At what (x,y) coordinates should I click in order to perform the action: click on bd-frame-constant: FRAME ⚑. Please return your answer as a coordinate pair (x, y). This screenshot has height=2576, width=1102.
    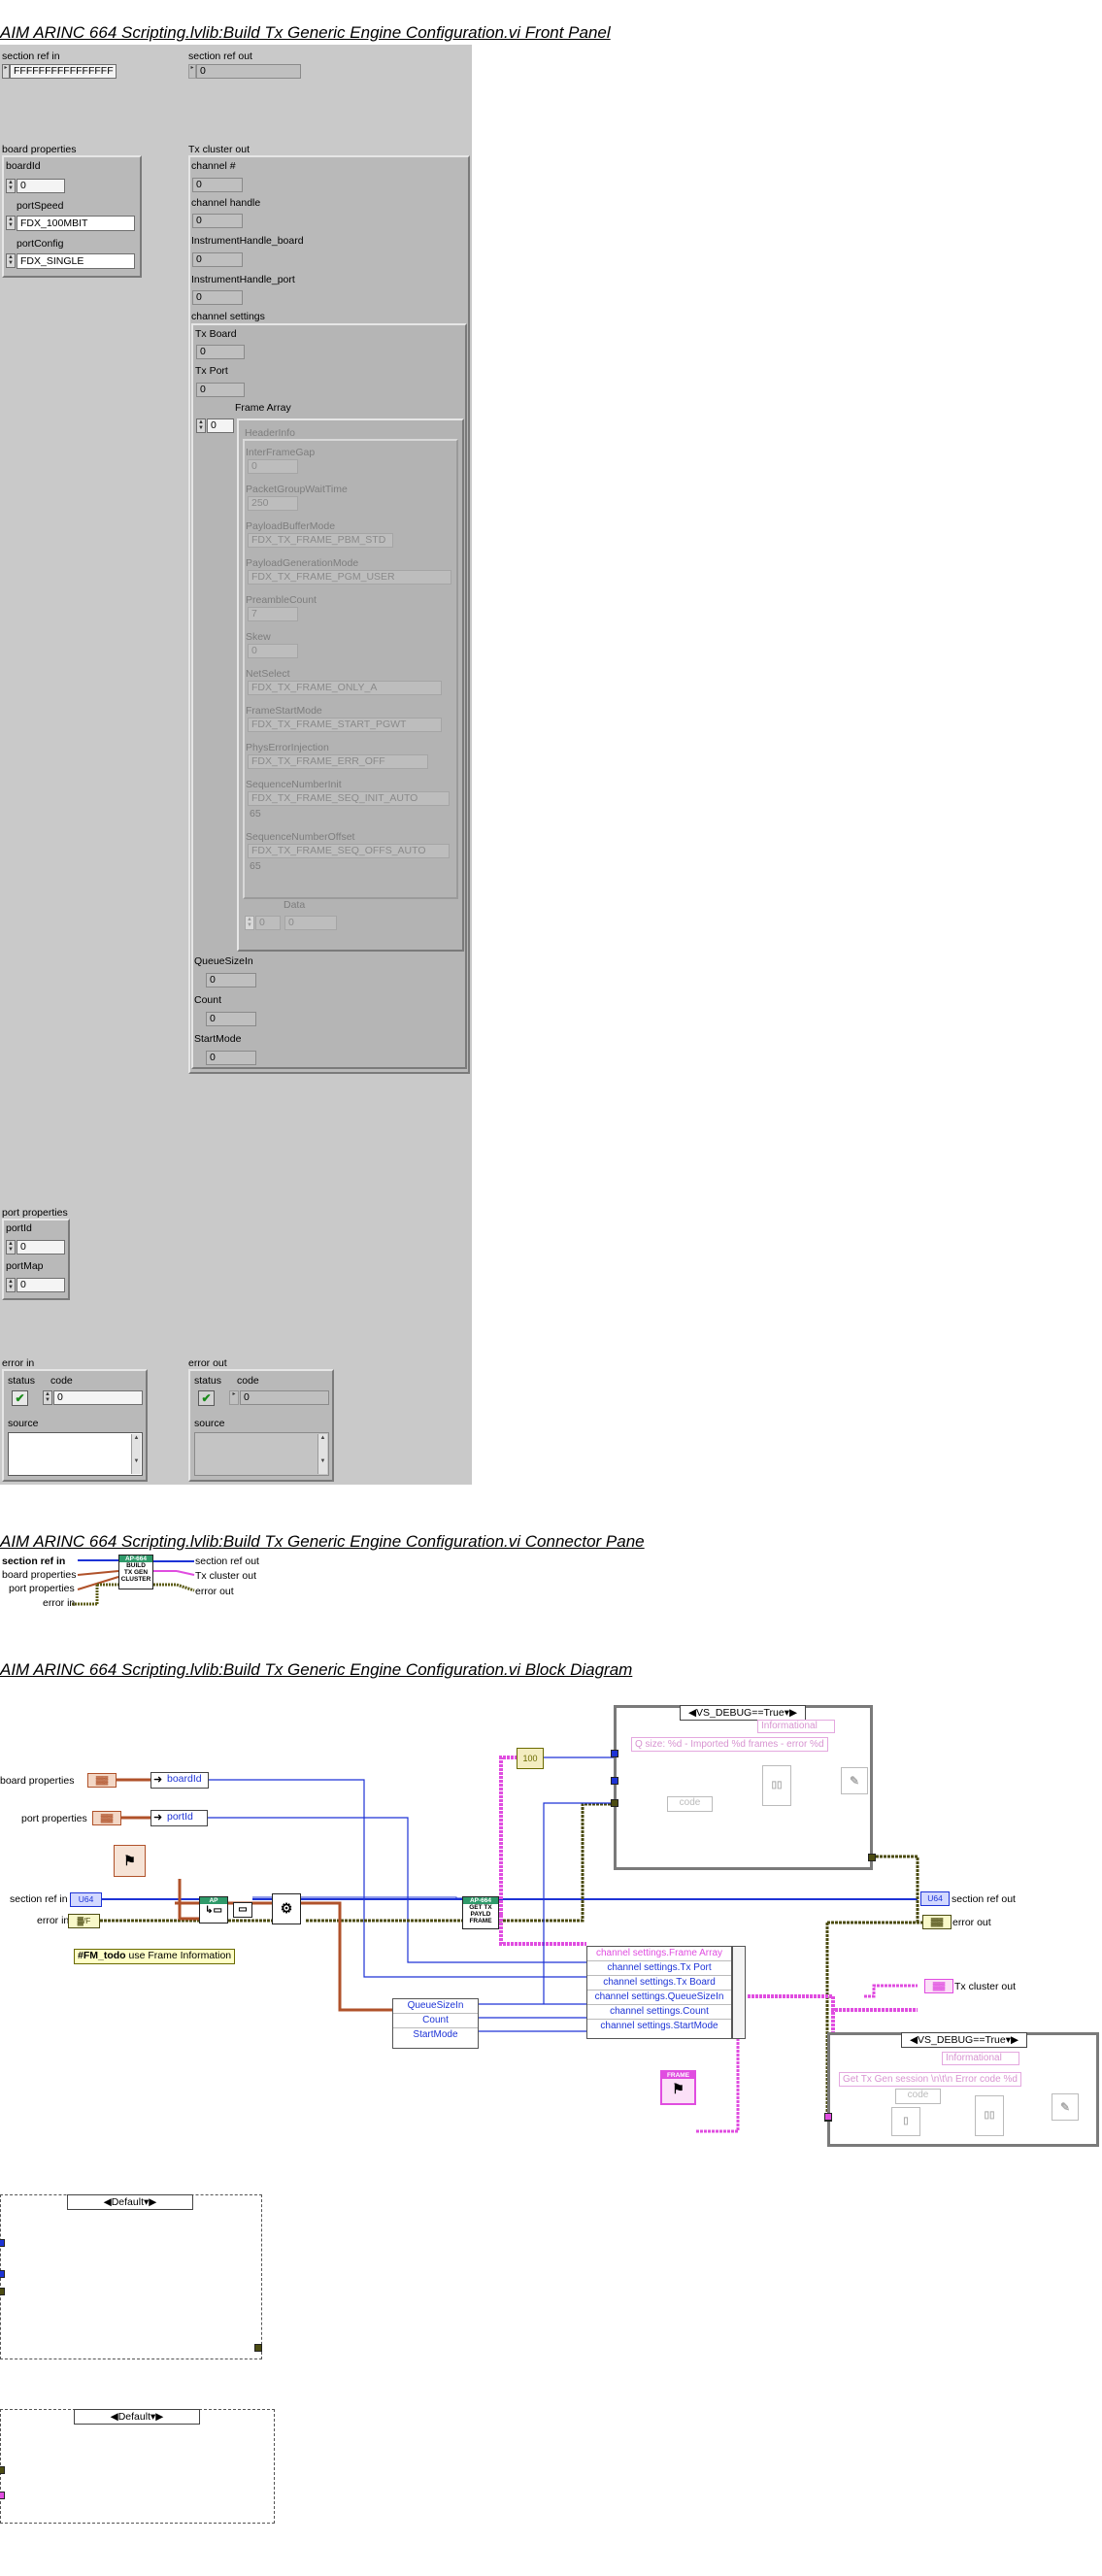
    Looking at the image, I should click on (678, 2087).